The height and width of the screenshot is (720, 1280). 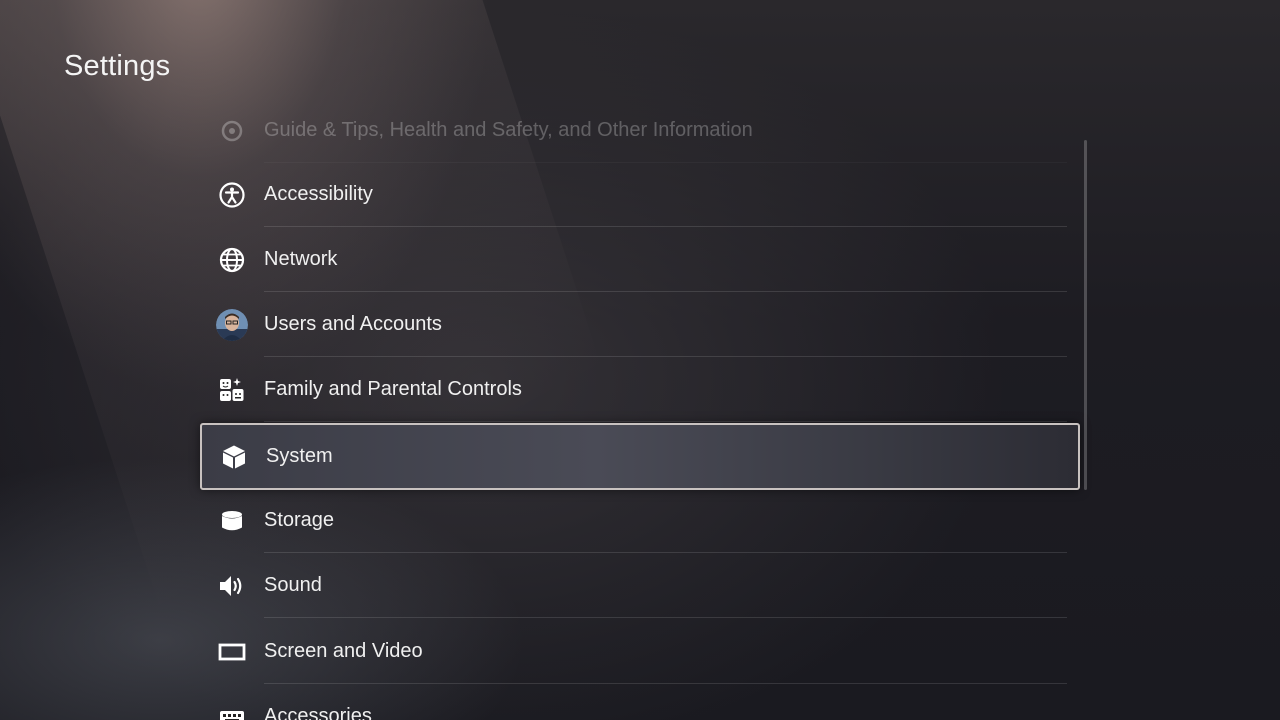 What do you see at coordinates (232, 131) in the screenshot?
I see `guide-icon` at bounding box center [232, 131].